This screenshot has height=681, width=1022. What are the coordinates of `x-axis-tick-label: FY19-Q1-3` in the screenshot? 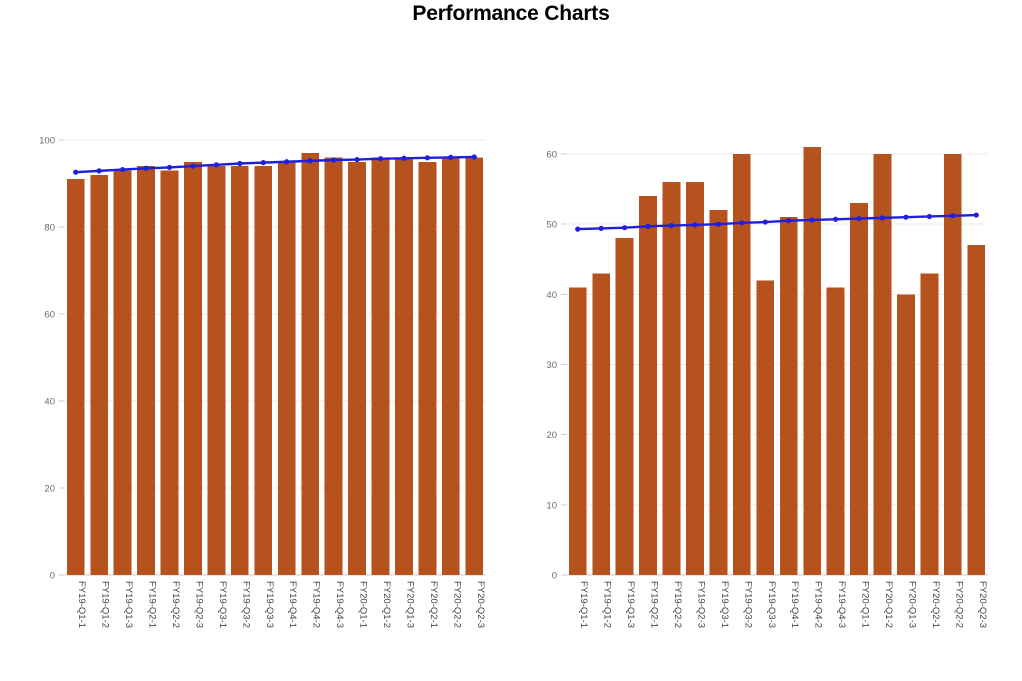 It's located at (630, 604).